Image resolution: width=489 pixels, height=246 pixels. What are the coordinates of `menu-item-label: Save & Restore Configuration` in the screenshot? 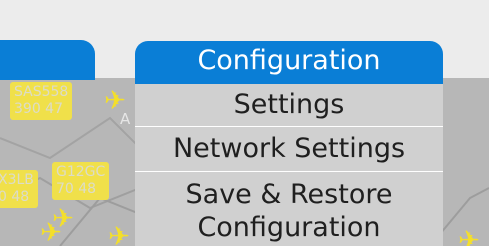 It's located at (289, 211).